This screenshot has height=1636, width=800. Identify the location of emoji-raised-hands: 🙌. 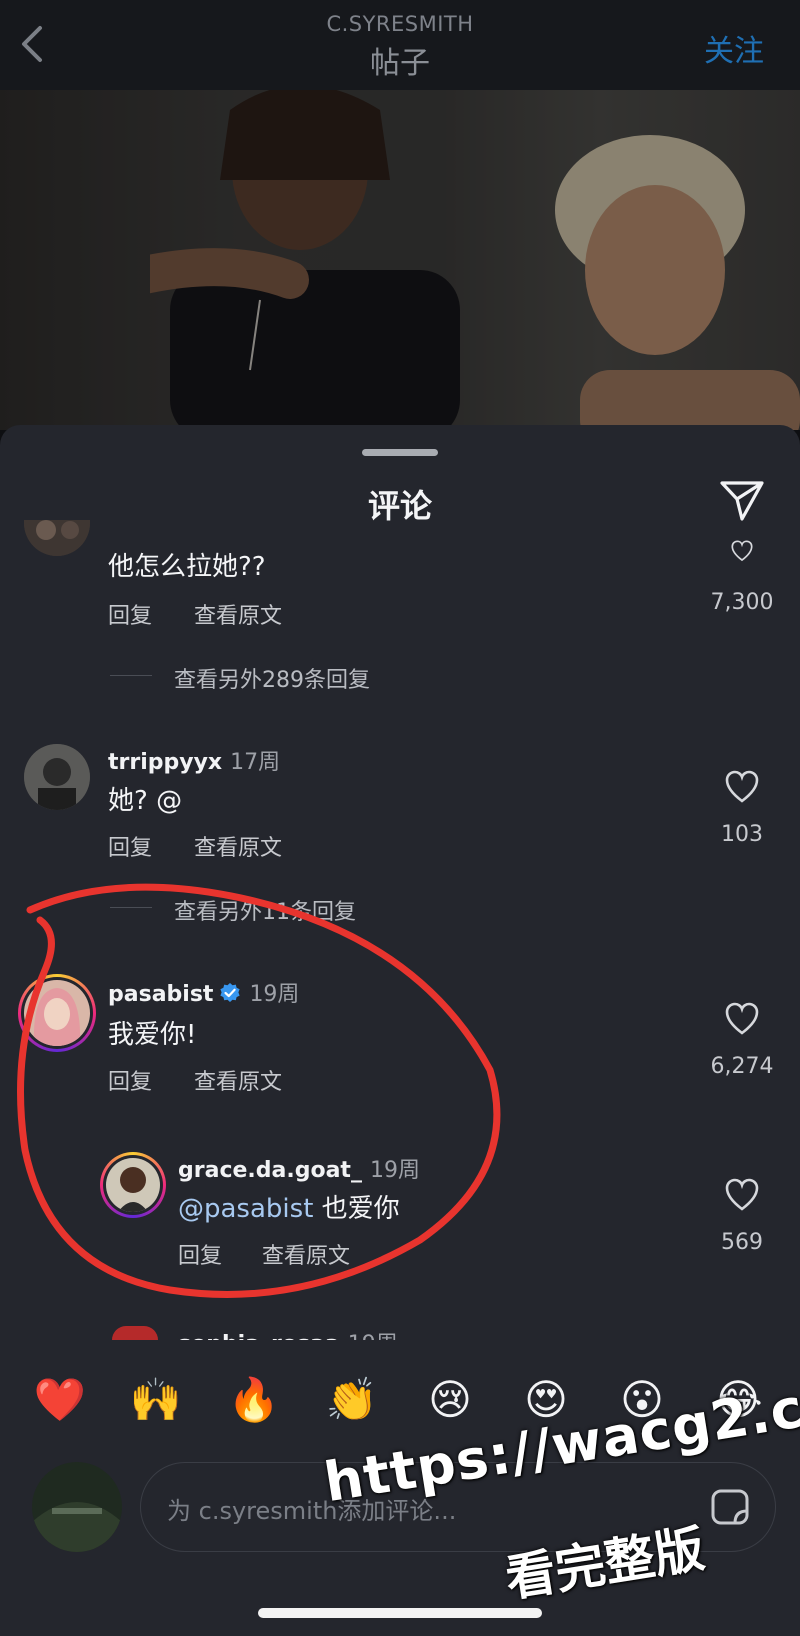
(156, 1400).